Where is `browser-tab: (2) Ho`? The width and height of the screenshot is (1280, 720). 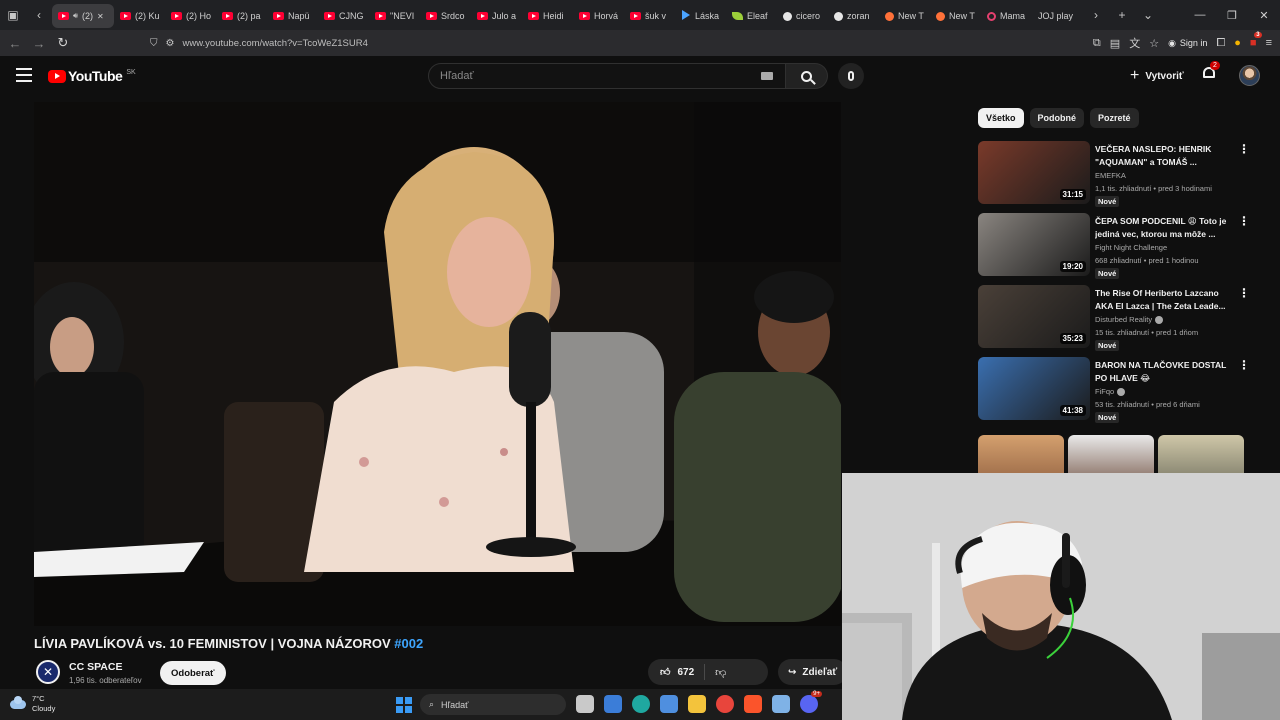 browser-tab: (2) Ho is located at coordinates (190, 16).